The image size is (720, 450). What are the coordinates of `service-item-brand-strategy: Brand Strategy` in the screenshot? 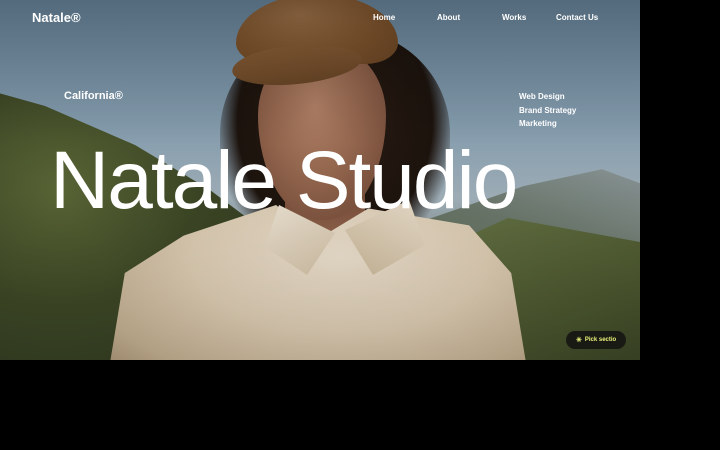 It's located at (548, 110).